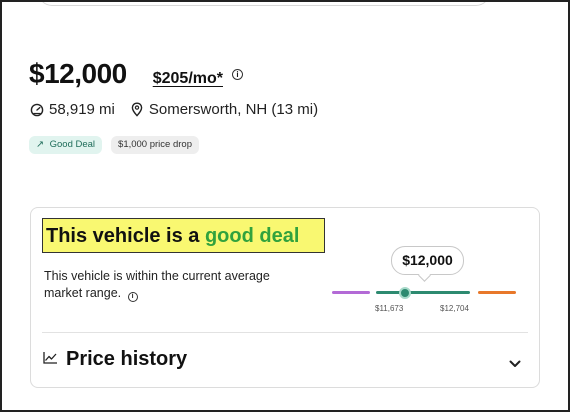 The height and width of the screenshot is (412, 570). What do you see at coordinates (155, 145) in the screenshot?
I see `price-drop-badge: $1,000 price drop` at bounding box center [155, 145].